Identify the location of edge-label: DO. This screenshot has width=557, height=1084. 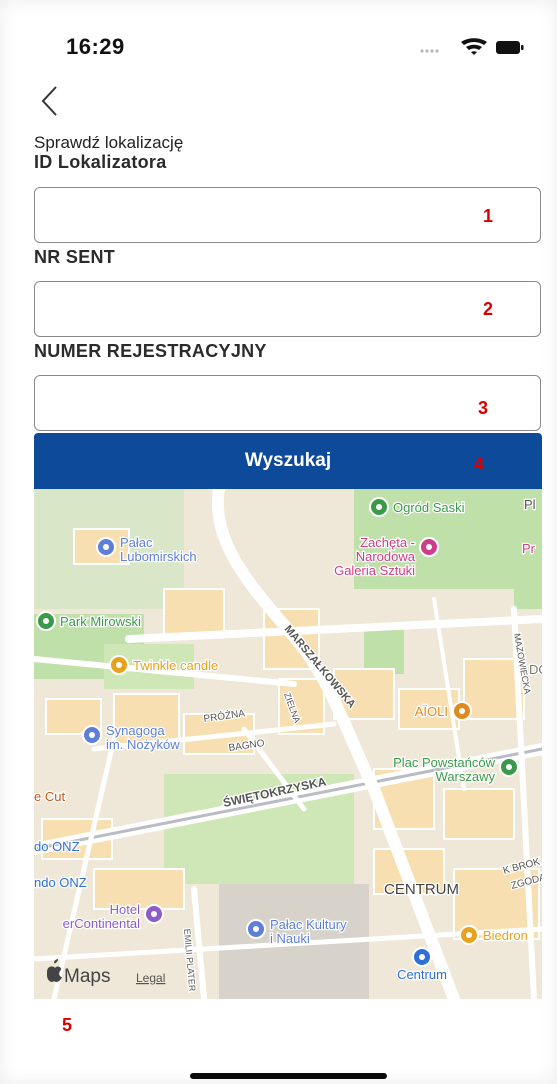
(535, 669).